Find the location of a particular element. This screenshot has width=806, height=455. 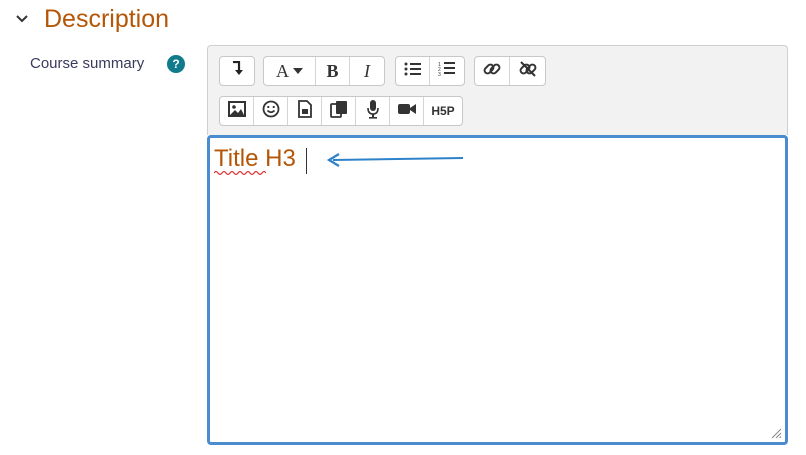

bullet-list-icon is located at coordinates (413, 71).